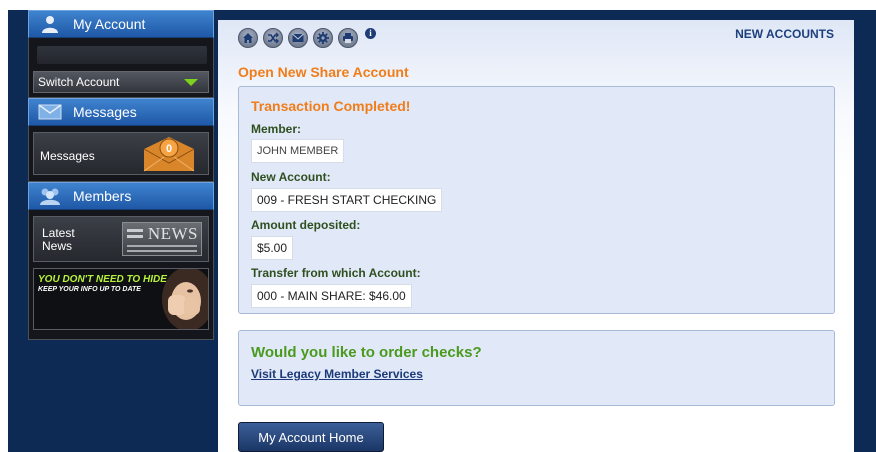  Describe the element at coordinates (50, 24) in the screenshot. I see `user-icon` at that location.